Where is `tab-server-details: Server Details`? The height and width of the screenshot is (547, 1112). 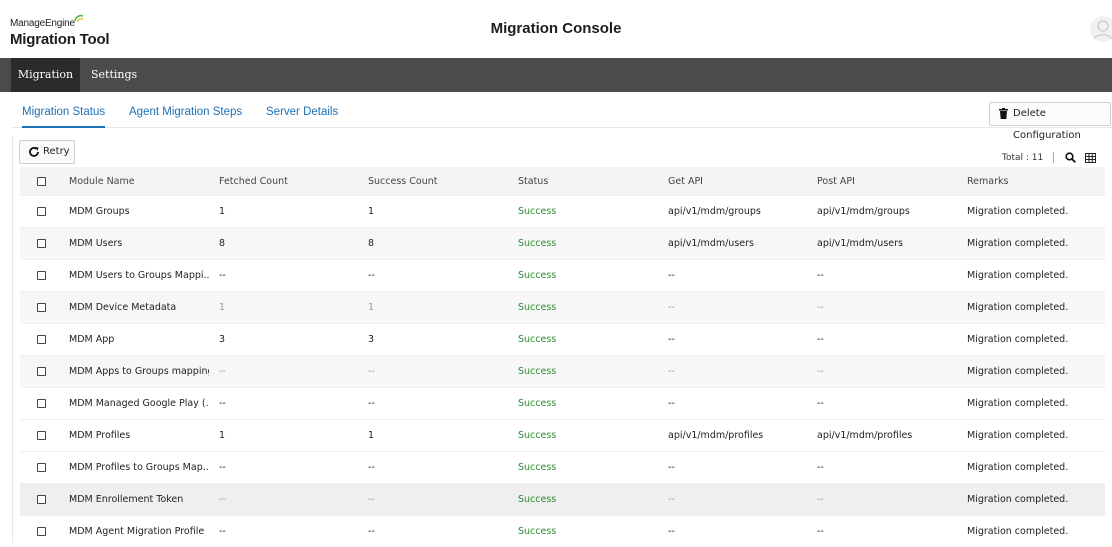 tab-server-details: Server Details is located at coordinates (302, 117).